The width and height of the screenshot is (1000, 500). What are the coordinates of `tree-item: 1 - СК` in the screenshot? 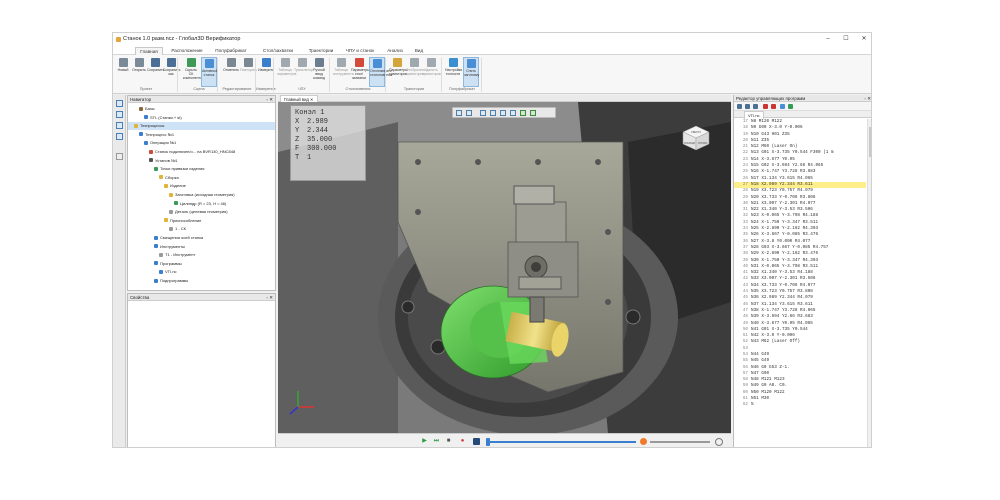 It's located at (201, 229).